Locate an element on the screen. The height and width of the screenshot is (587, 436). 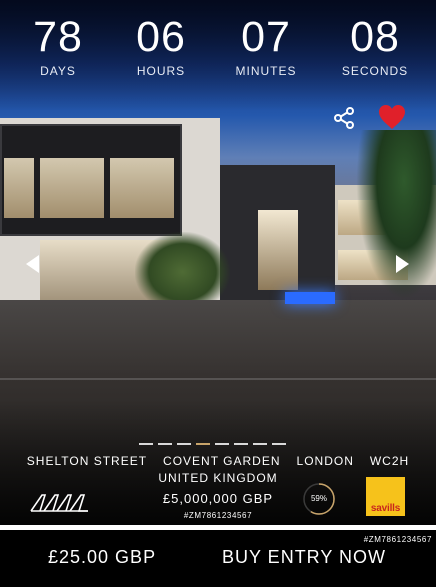
hours-value: 06 is located at coordinates (161, 37).